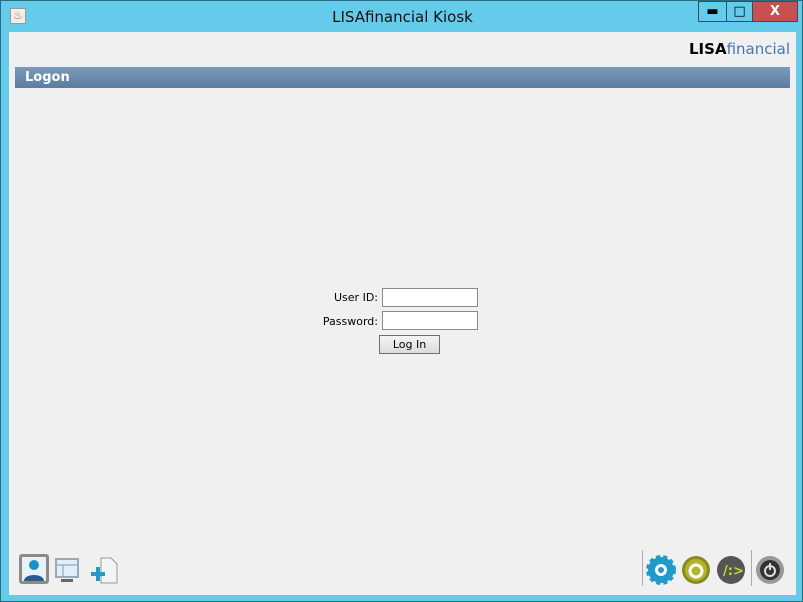  What do you see at coordinates (430, 320) in the screenshot?
I see `password-input` at bounding box center [430, 320].